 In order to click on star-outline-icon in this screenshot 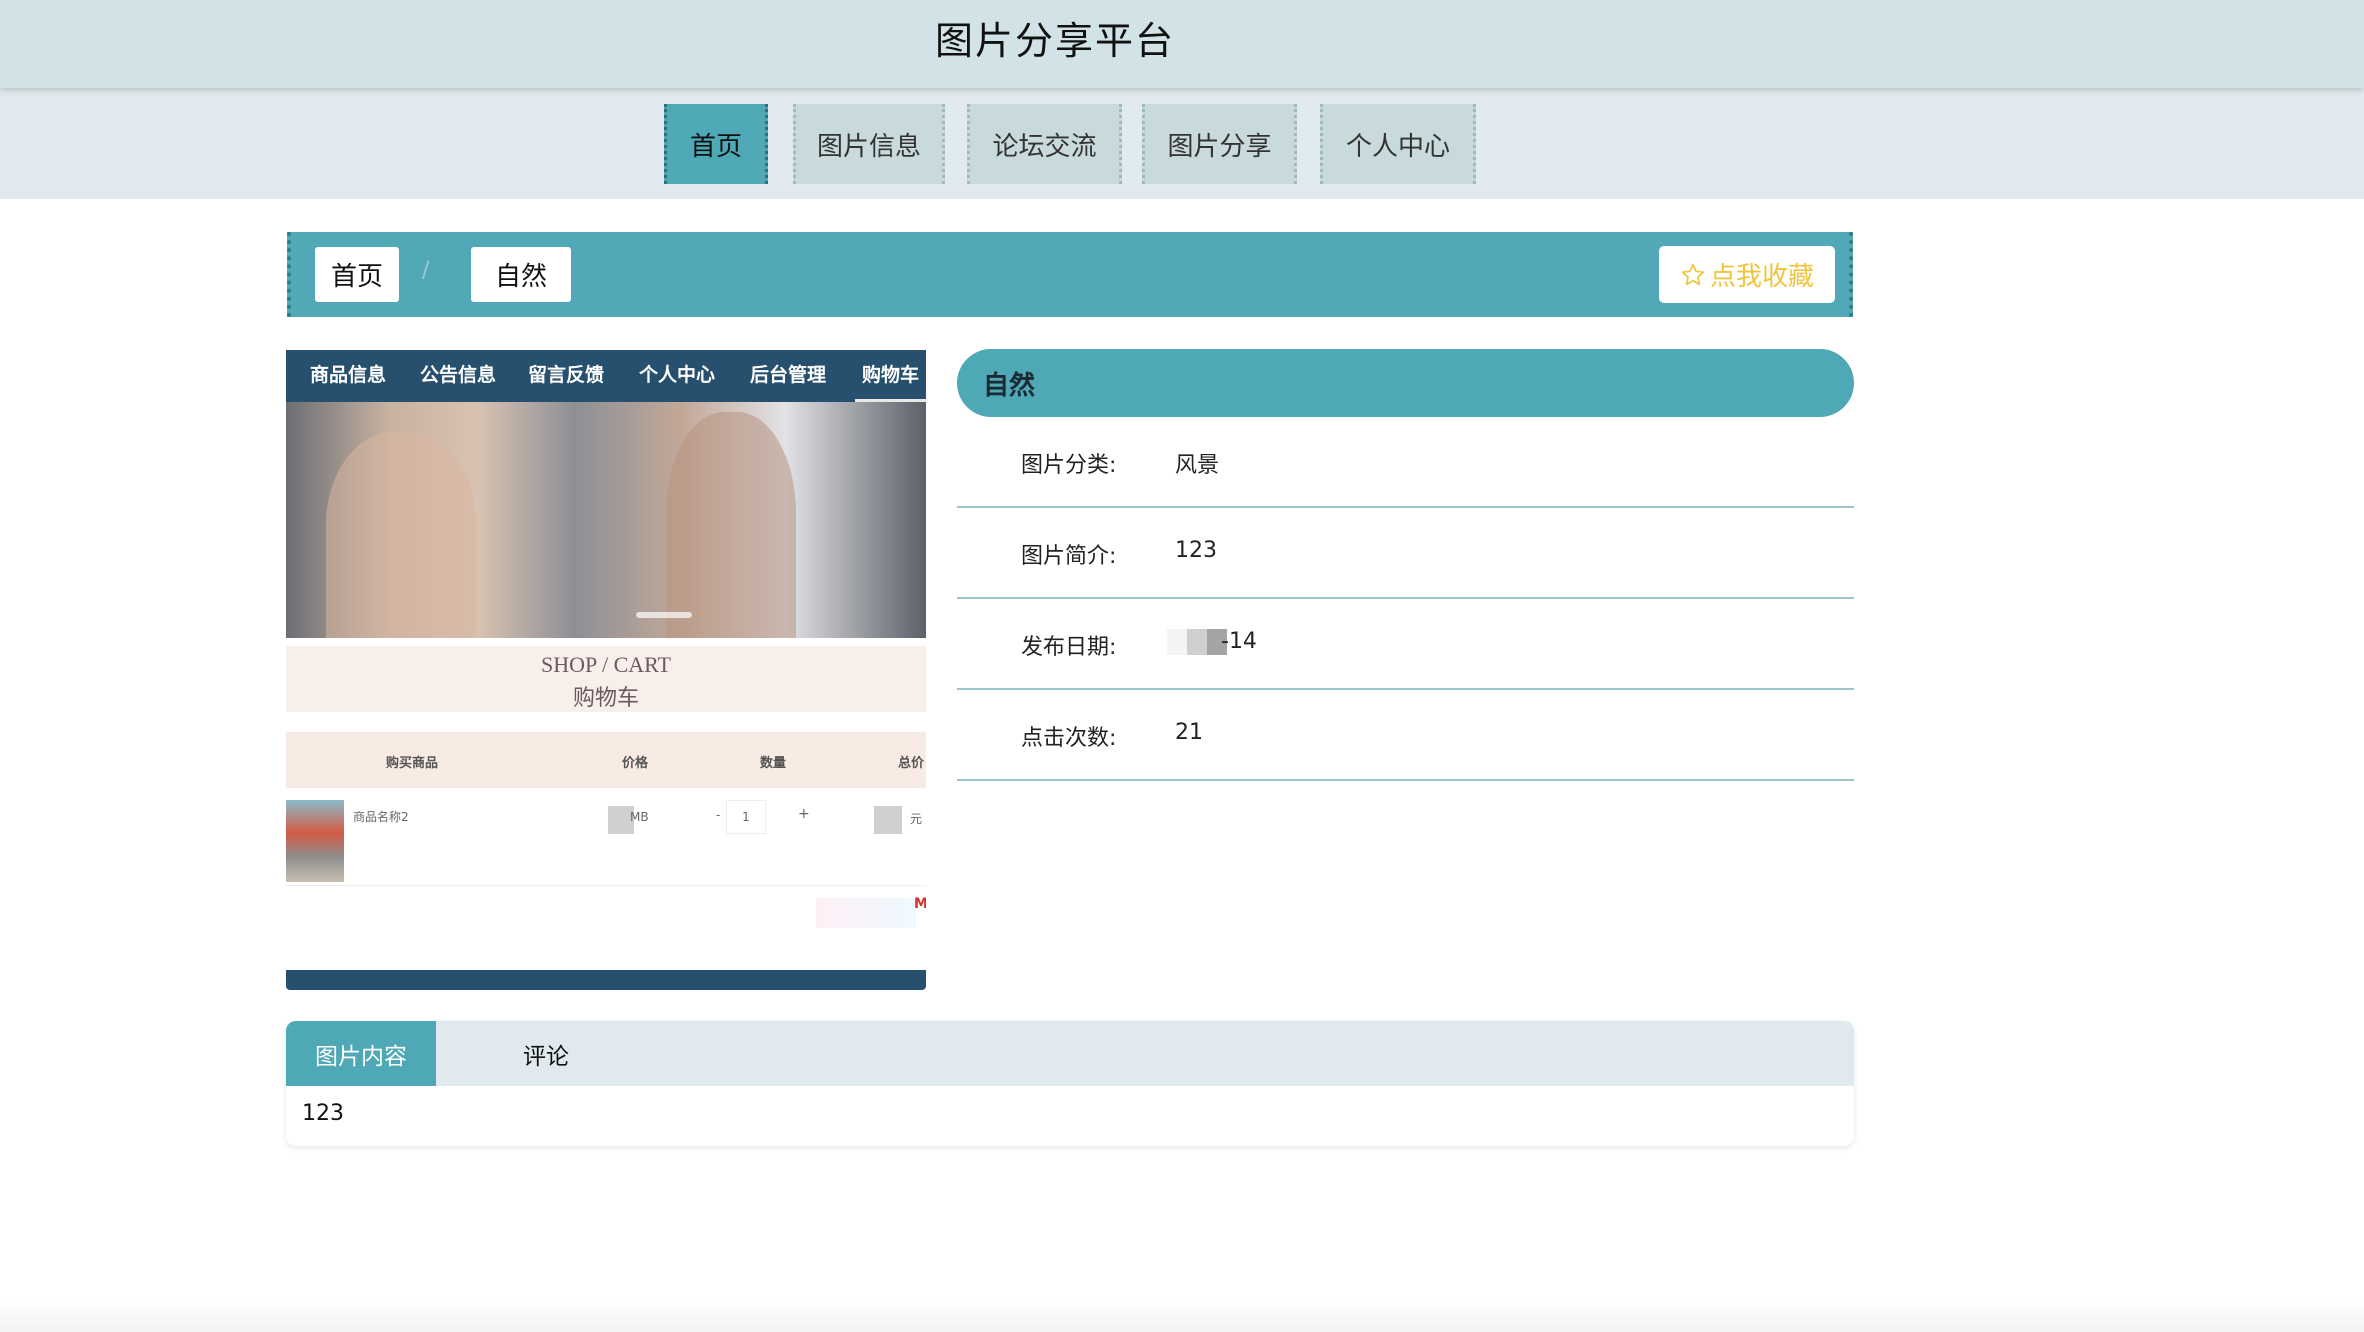, I will do `click(1693, 274)`.